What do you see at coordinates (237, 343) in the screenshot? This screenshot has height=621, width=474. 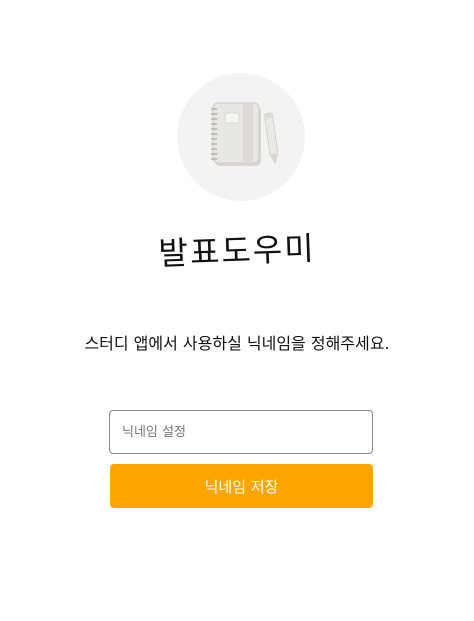 I see `instruction-text: 스터디 앱에서 사용하실 닉네임을 정해주세요.` at bounding box center [237, 343].